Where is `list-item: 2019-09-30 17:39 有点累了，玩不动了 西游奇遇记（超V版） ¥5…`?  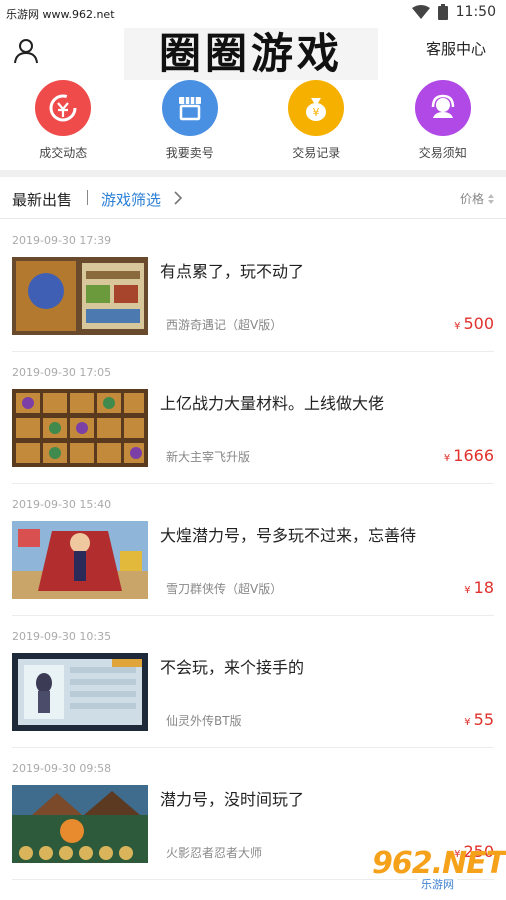
list-item: 2019-09-30 17:39 有点累了，玩不动了 西游奇遇记（超V版） ¥5… is located at coordinates (253, 286).